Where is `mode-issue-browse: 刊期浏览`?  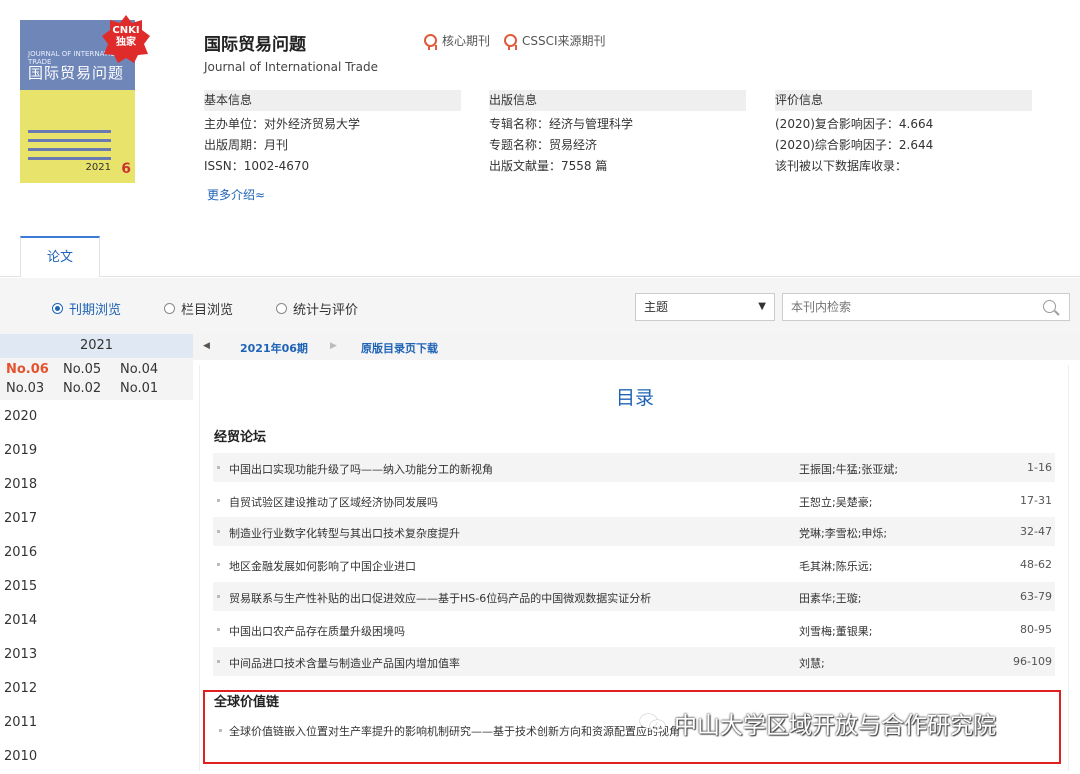 mode-issue-browse: 刊期浏览 is located at coordinates (86, 308).